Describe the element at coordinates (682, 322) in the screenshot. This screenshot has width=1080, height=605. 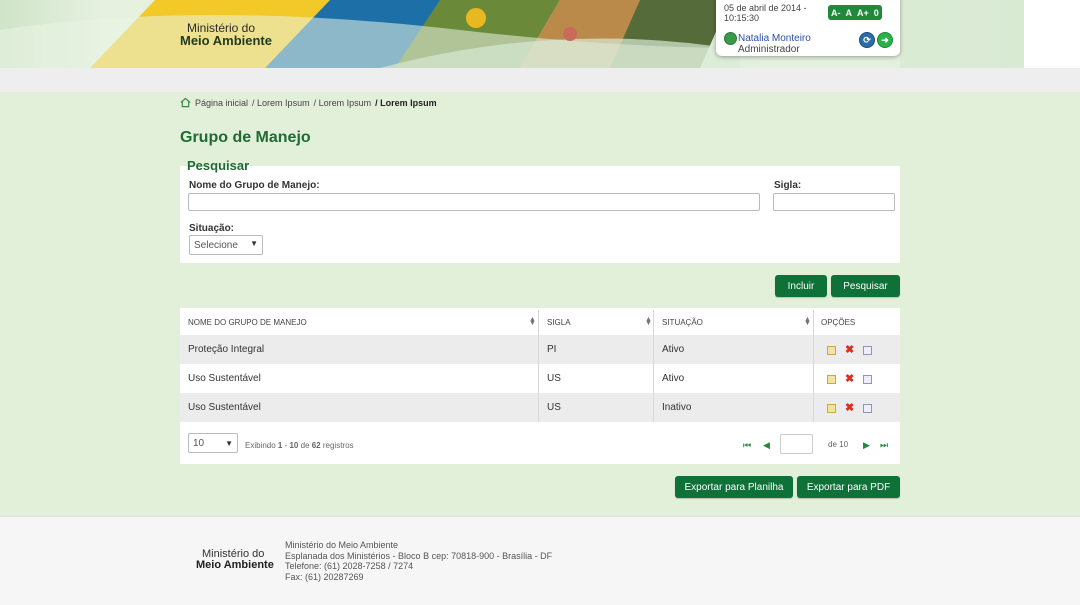
I see `column-header-situacao: SITUAÇÃO` at that location.